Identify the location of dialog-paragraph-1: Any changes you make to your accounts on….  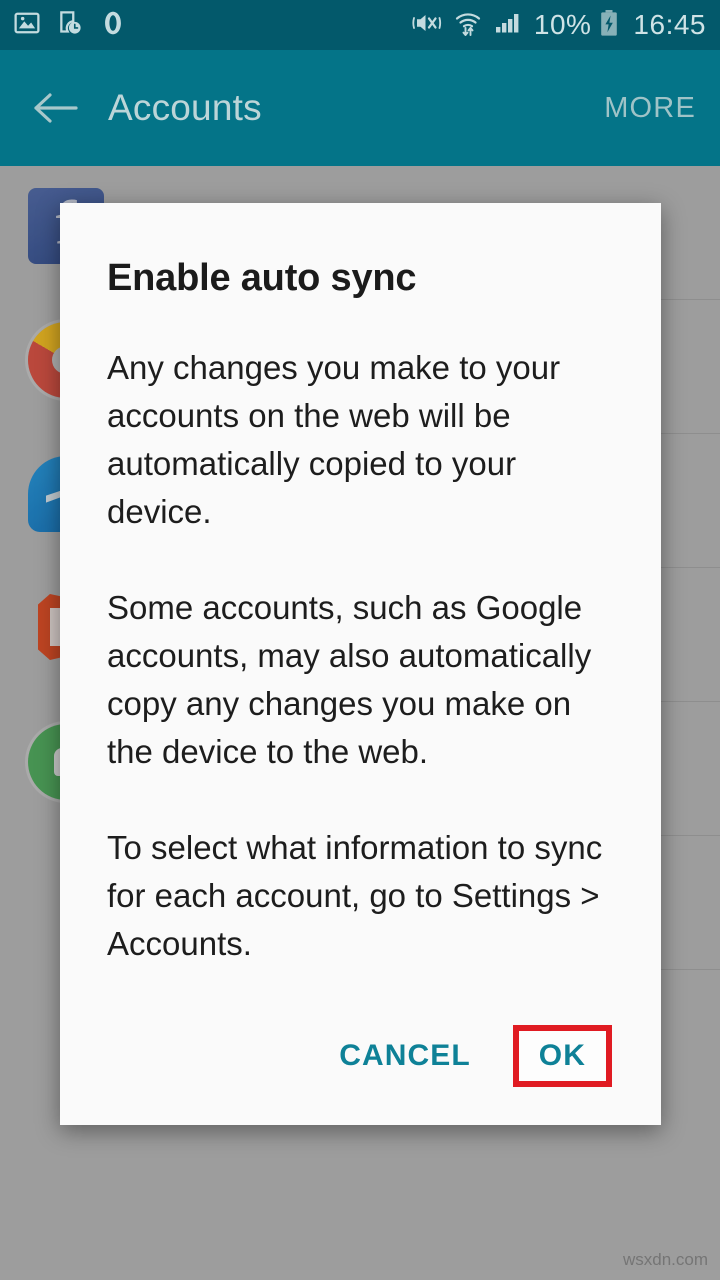
(334, 439).